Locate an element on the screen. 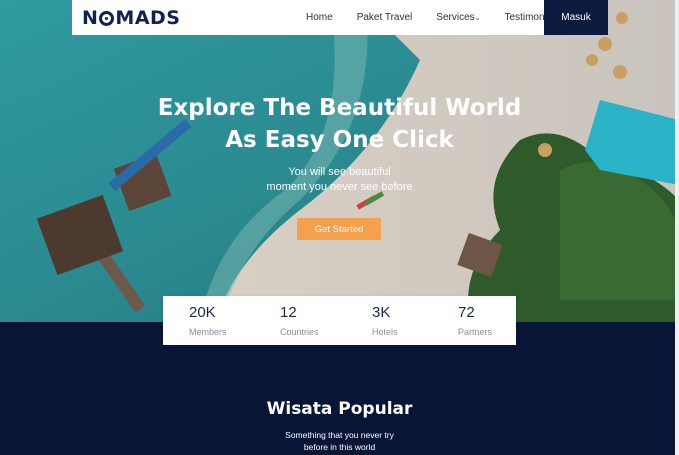 The image size is (679, 455). logo-letters-mads: MADS is located at coordinates (148, 18).